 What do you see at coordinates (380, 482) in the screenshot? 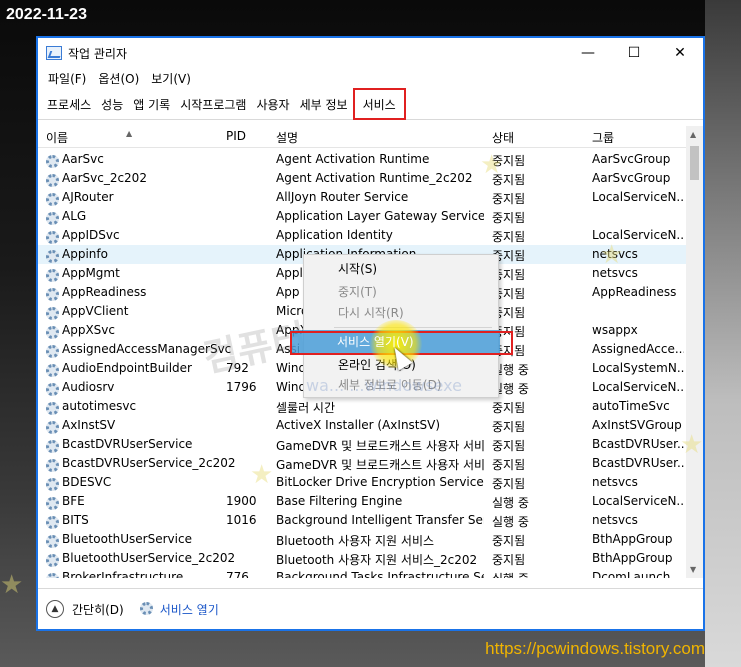
I see `service-description: BitLocker Drive Encryption Service` at bounding box center [380, 482].